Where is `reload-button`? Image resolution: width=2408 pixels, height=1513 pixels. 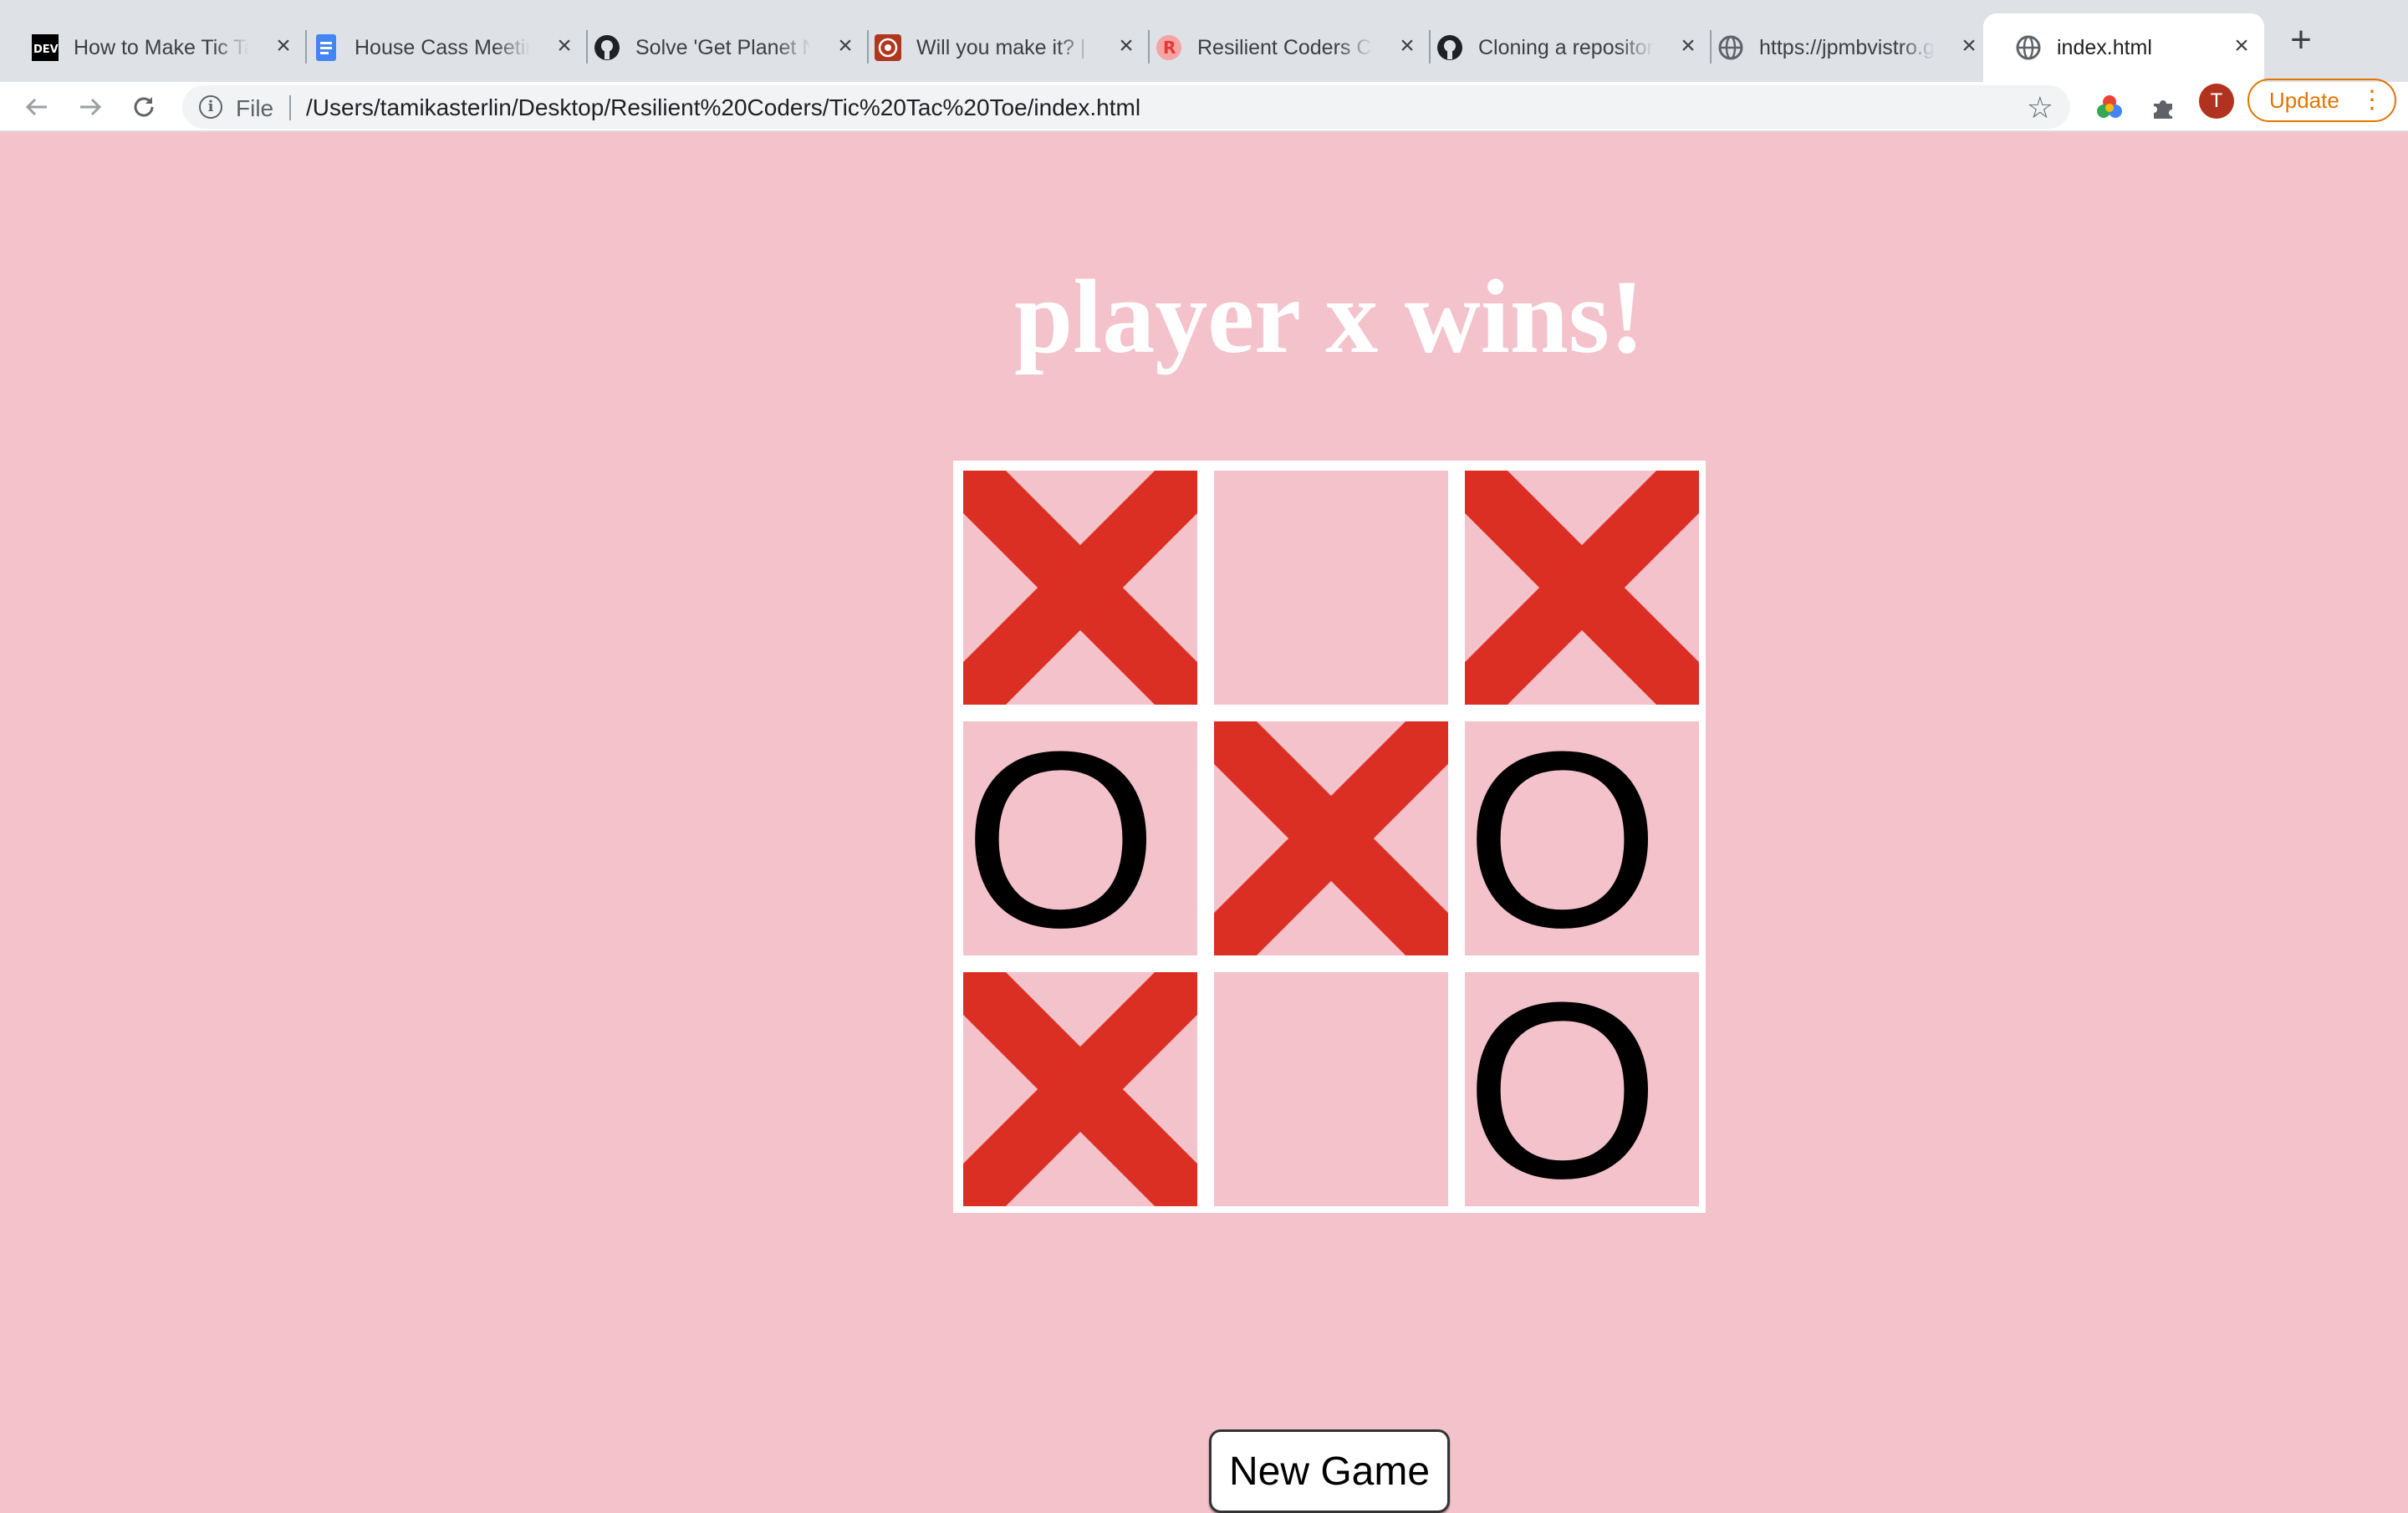
reload-button is located at coordinates (143, 107).